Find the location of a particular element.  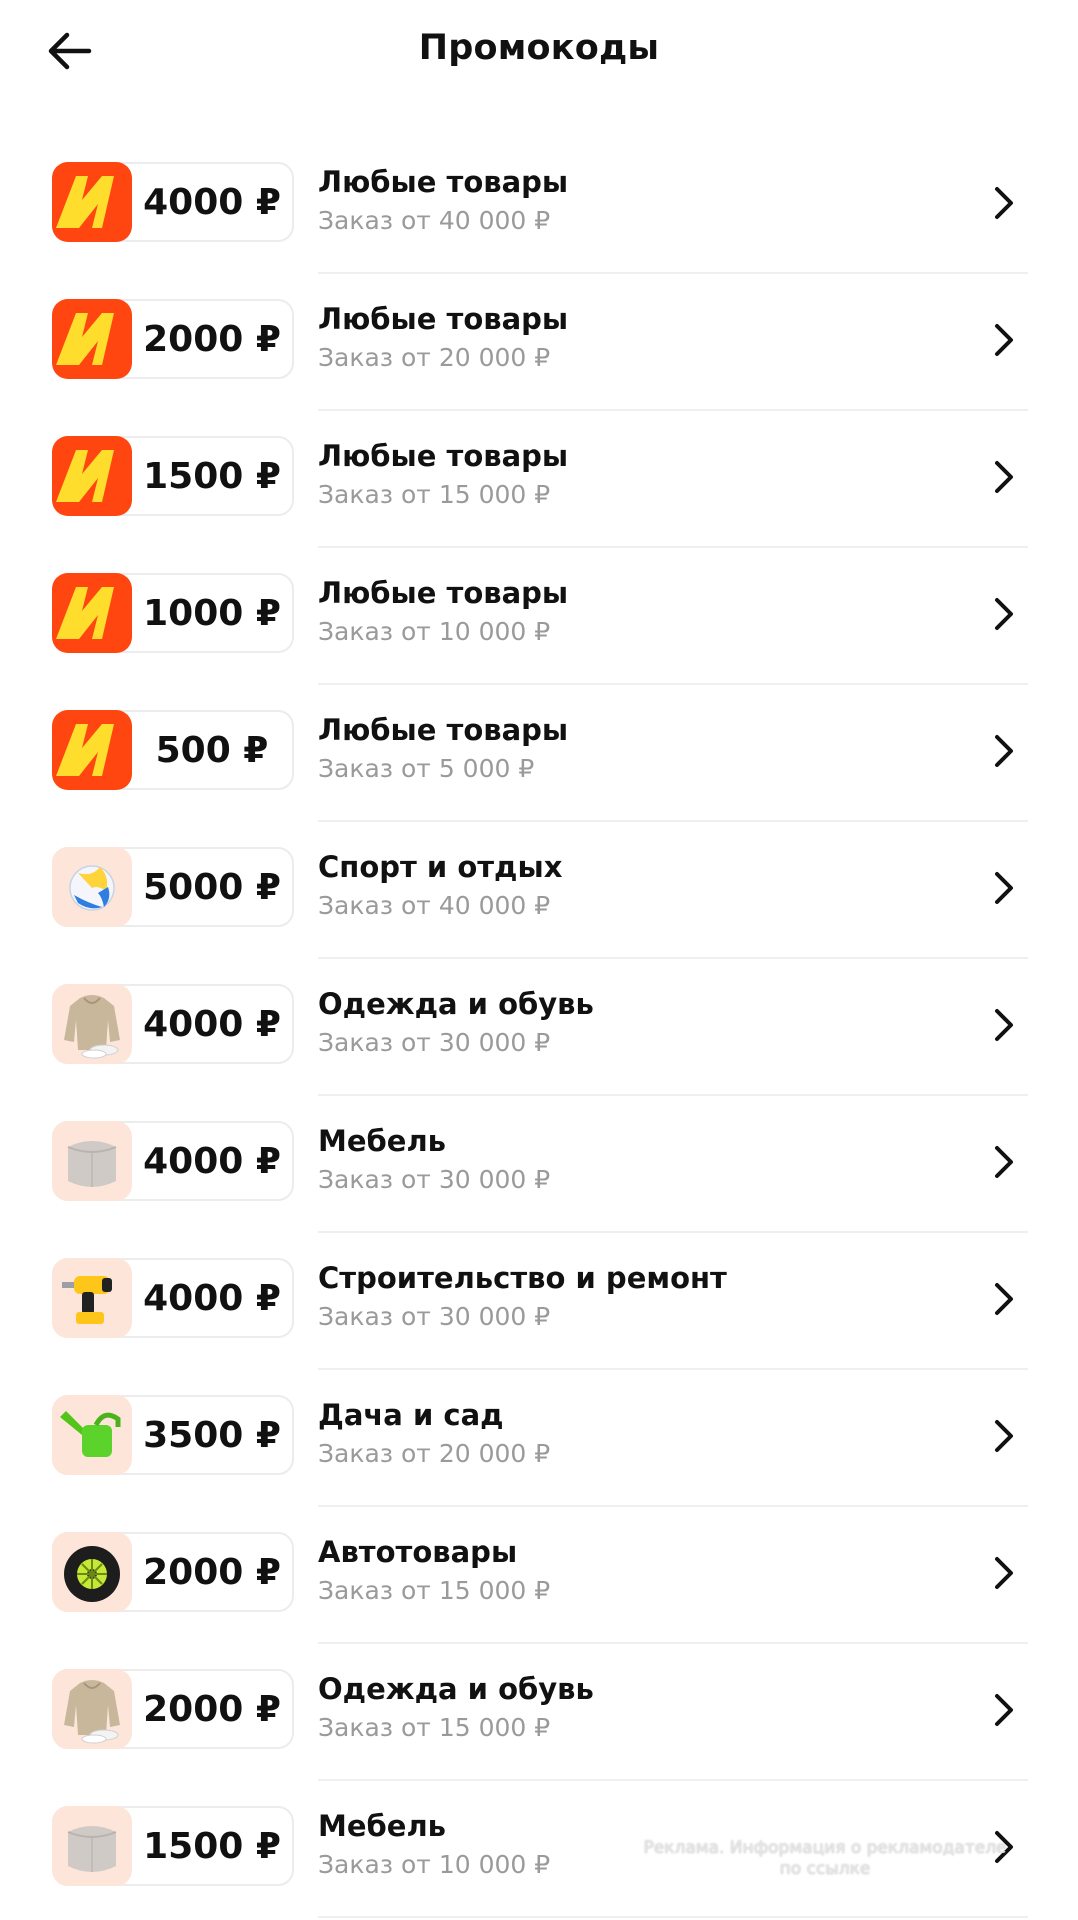

promo-row: 2000 ₽ Любые товары Заказ от 20 000 ₽ is located at coordinates (539, 342).